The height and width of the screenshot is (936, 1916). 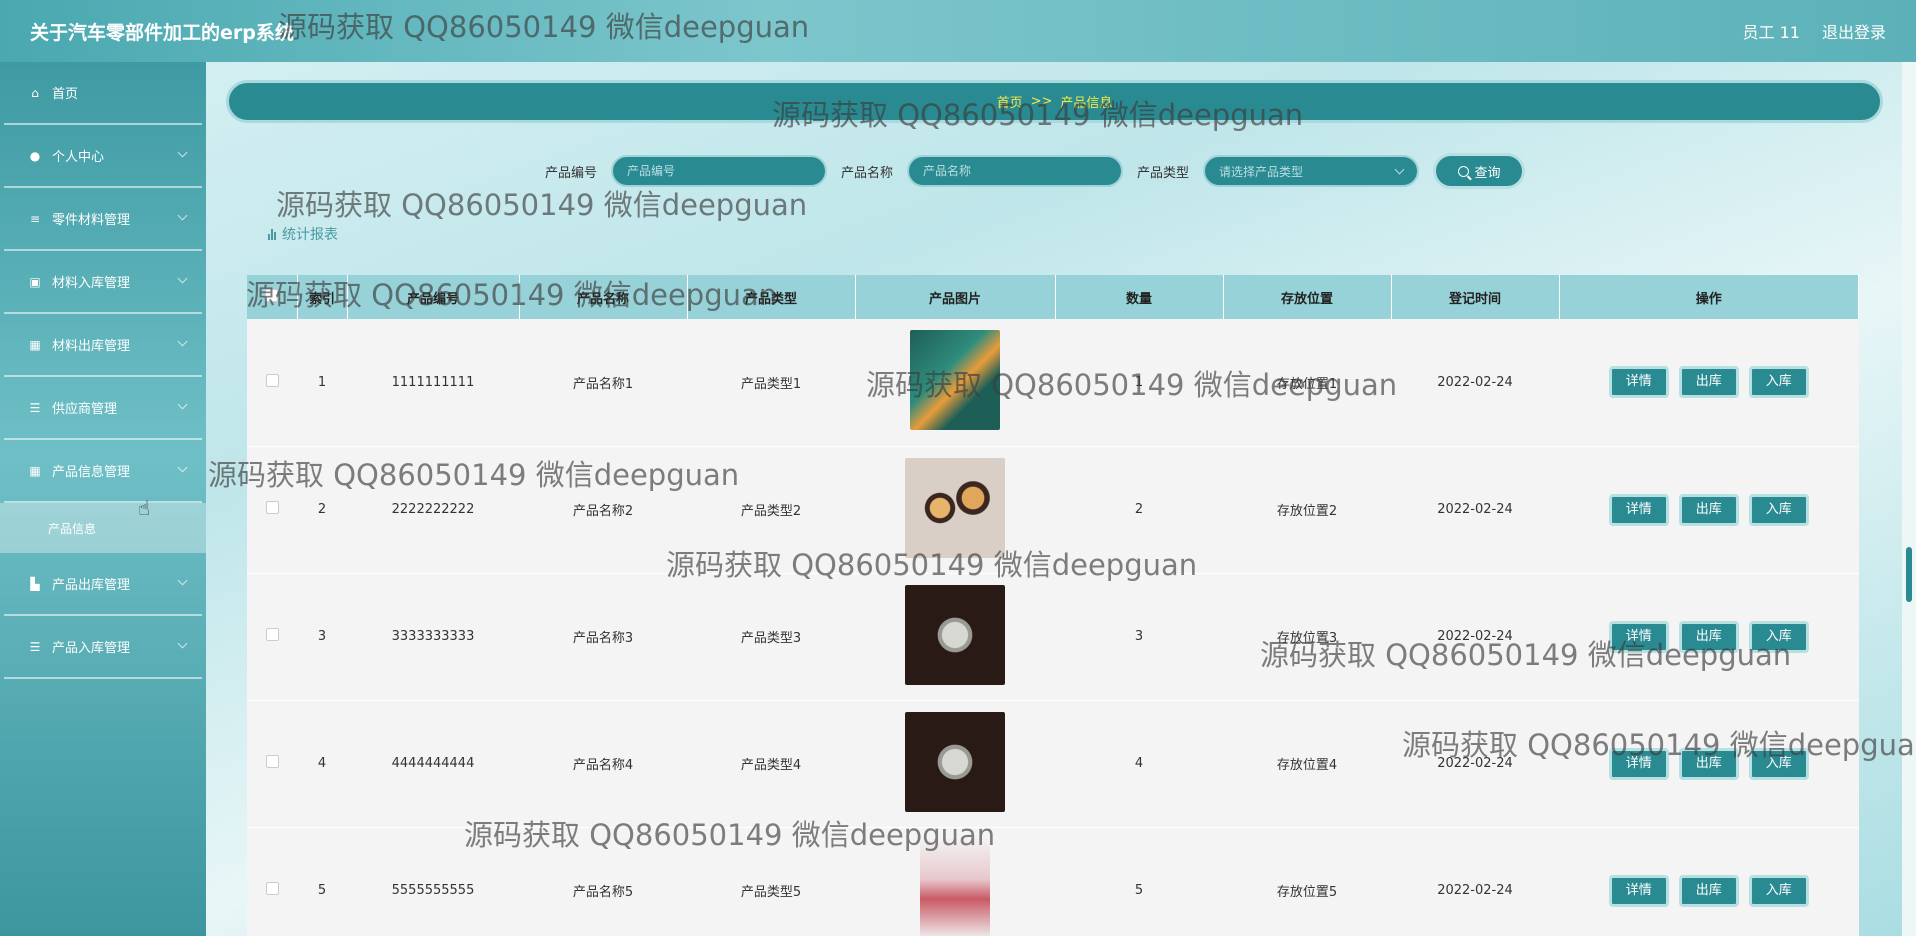 What do you see at coordinates (1139, 763) in the screenshot?
I see `cell-qty: 4` at bounding box center [1139, 763].